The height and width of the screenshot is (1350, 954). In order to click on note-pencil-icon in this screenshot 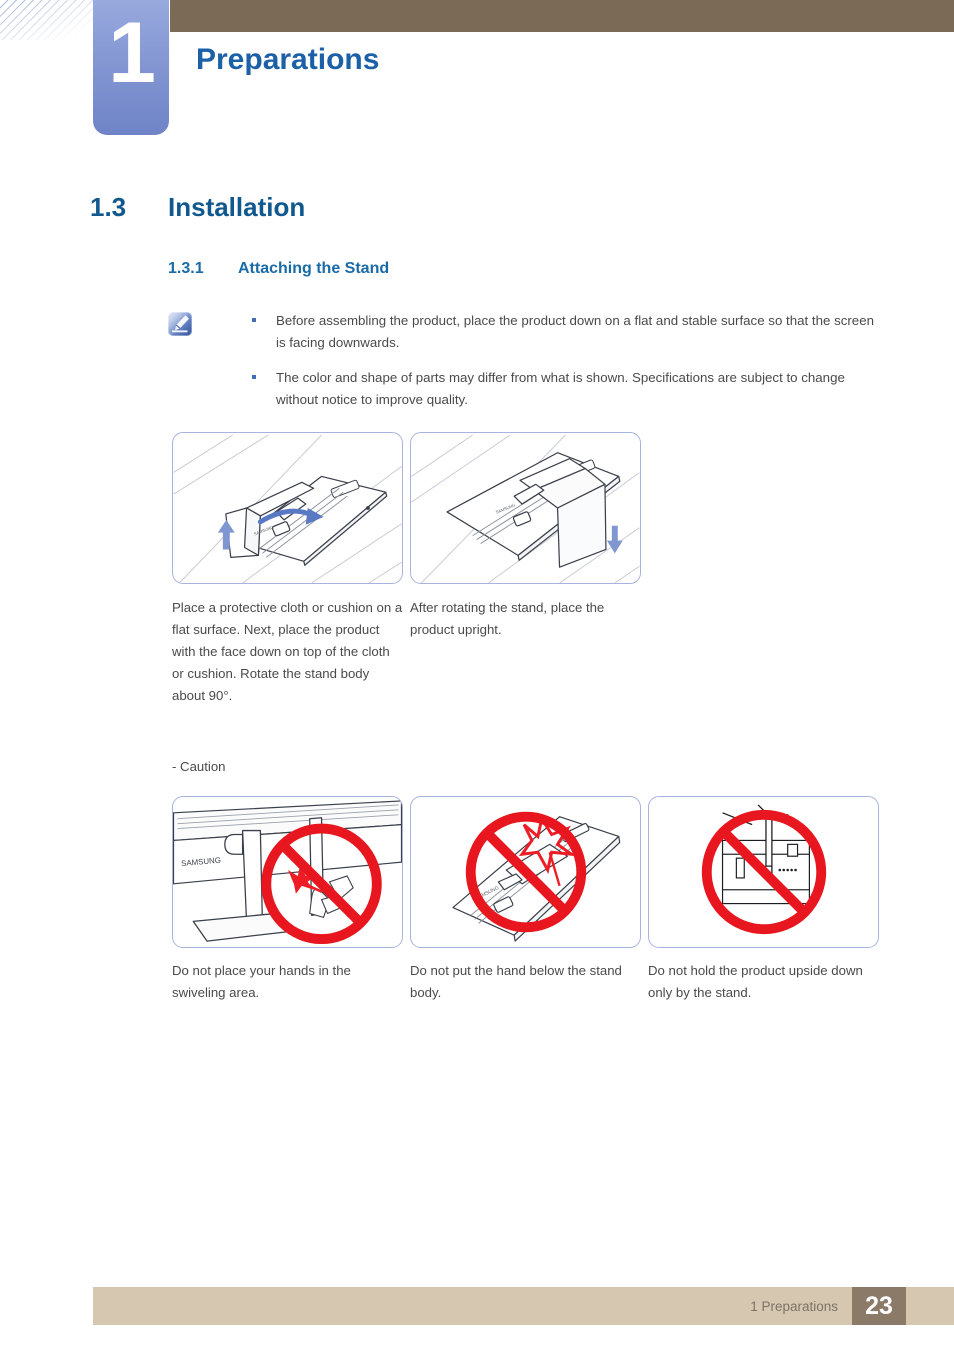, I will do `click(180, 324)`.